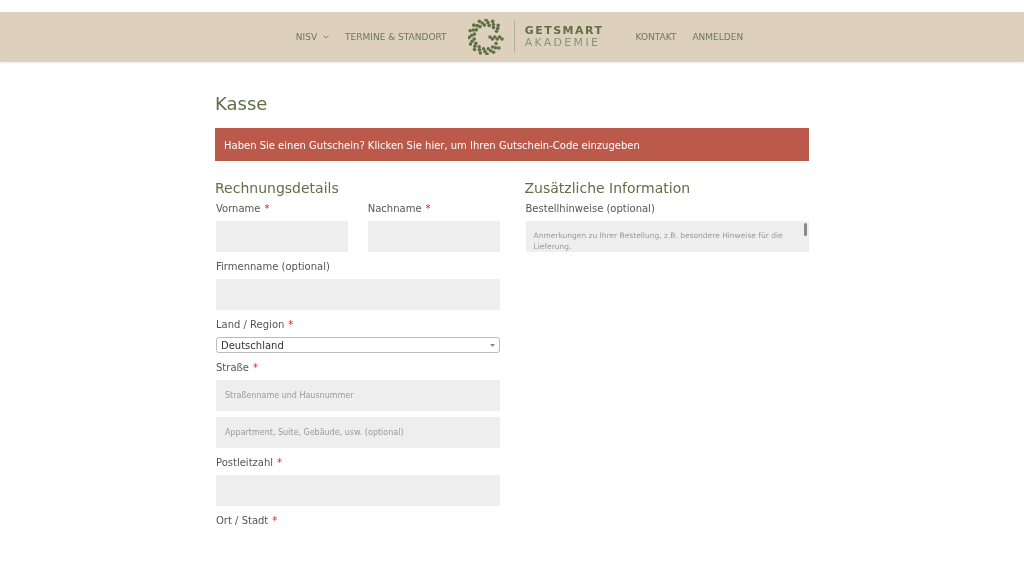 This screenshot has width=1024, height=562. I want to click on field-label: Ort / Stadt *, so click(247, 521).